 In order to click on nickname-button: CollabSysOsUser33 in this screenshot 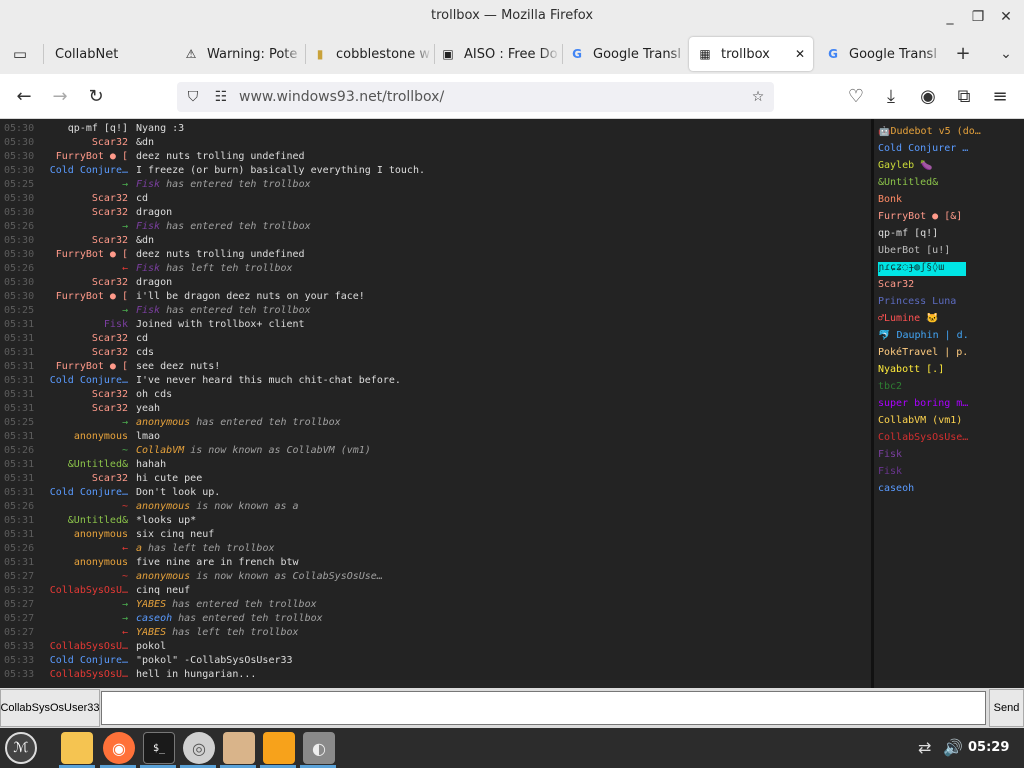, I will do `click(50, 708)`.